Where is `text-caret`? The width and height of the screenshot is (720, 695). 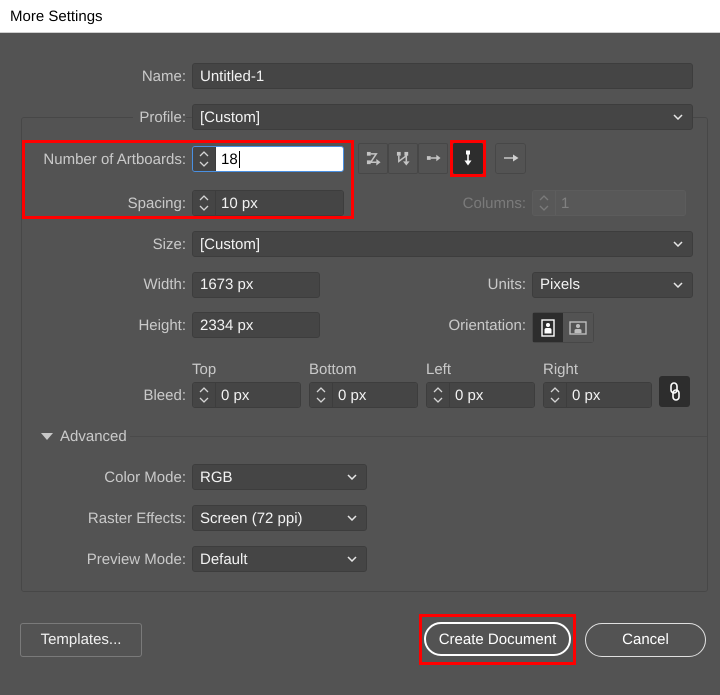 text-caret is located at coordinates (239, 159).